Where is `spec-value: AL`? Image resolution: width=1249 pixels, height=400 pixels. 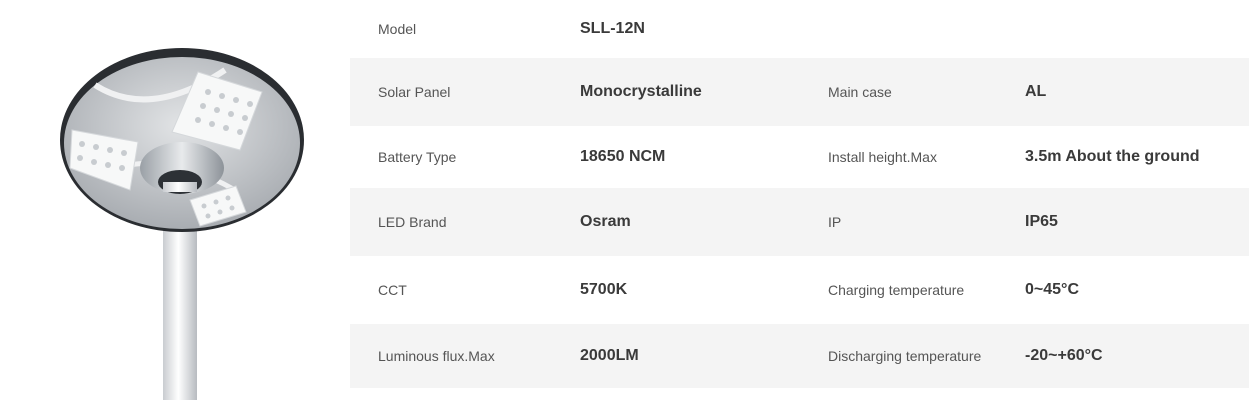
spec-value: AL is located at coordinates (1036, 91).